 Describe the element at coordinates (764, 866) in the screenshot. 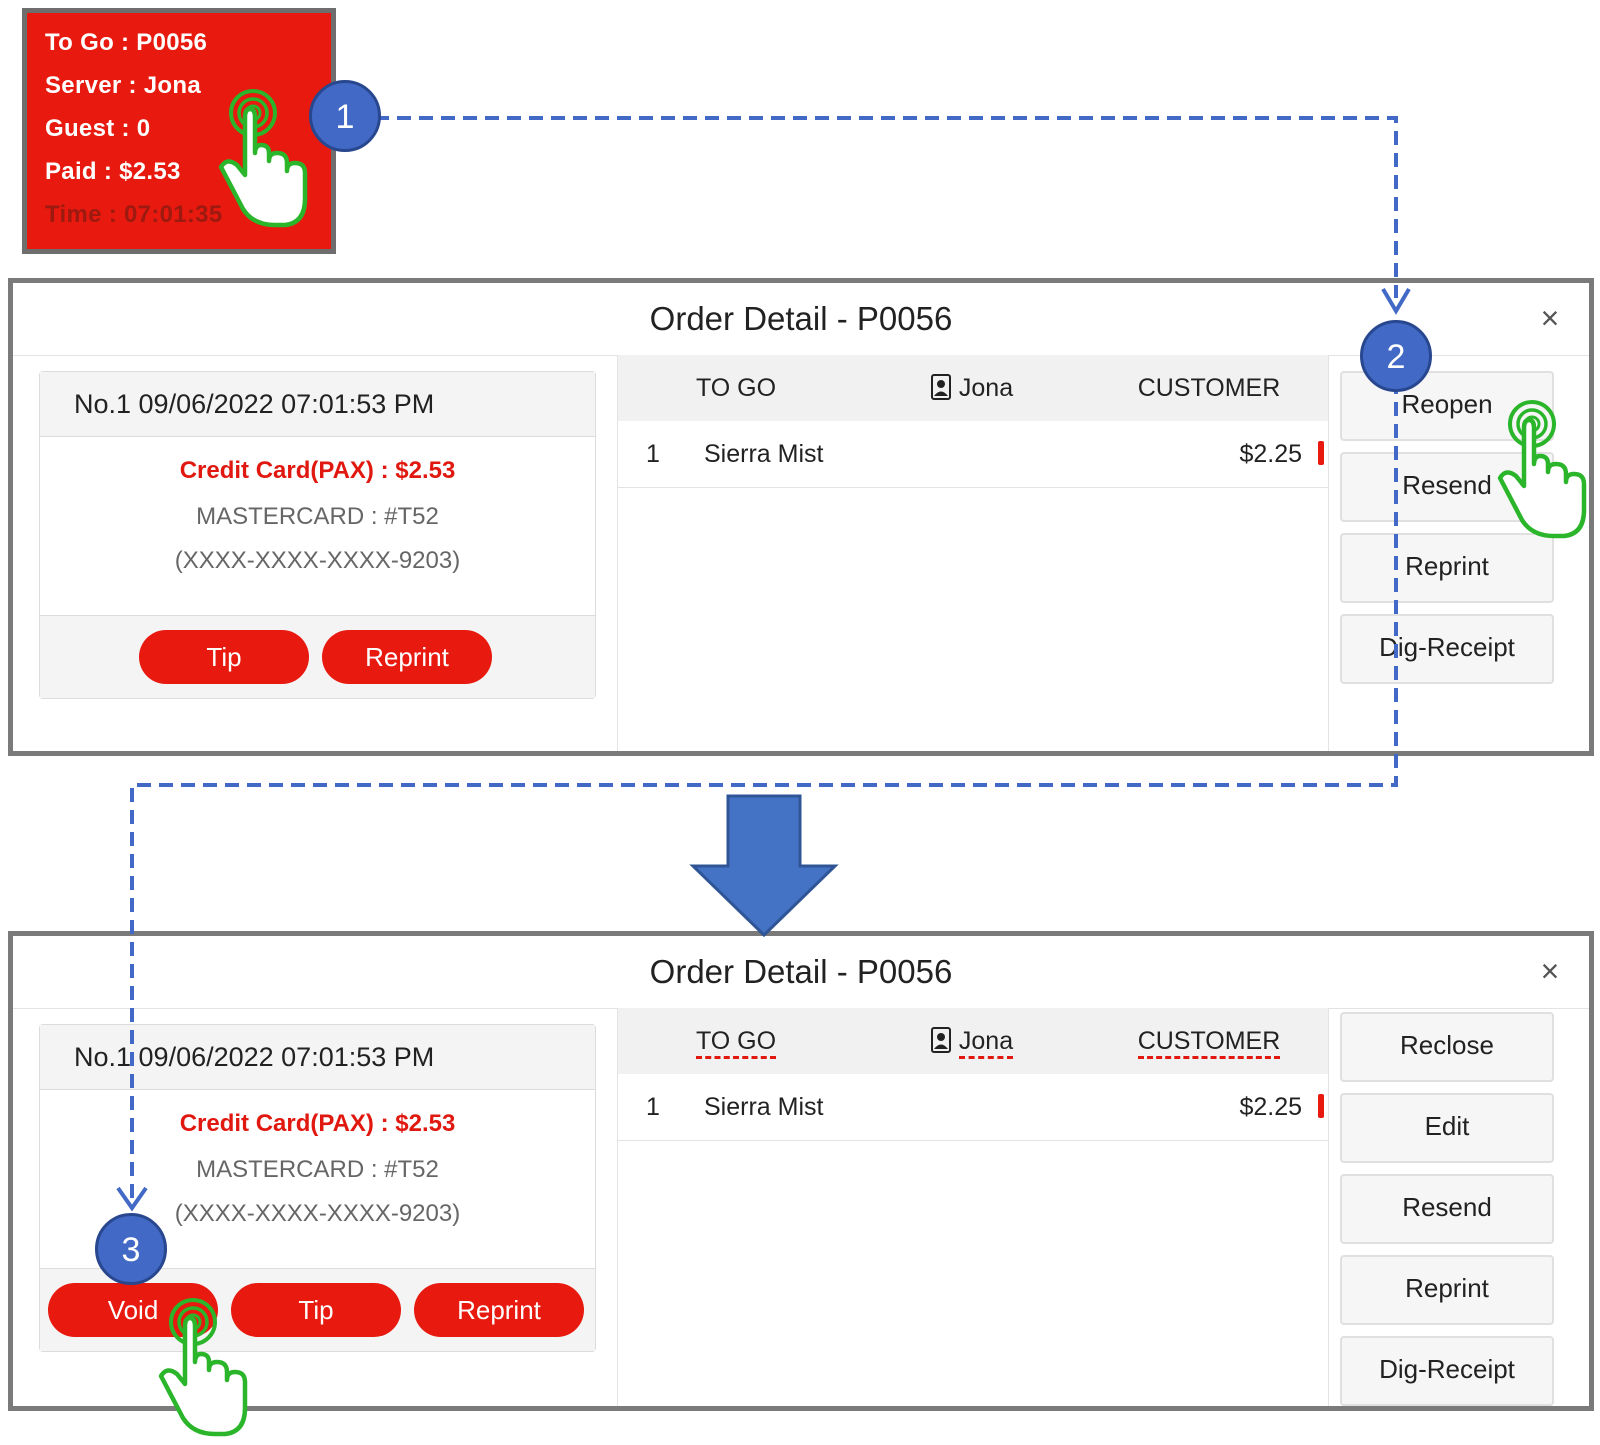

I see `down-arrow-icon` at that location.